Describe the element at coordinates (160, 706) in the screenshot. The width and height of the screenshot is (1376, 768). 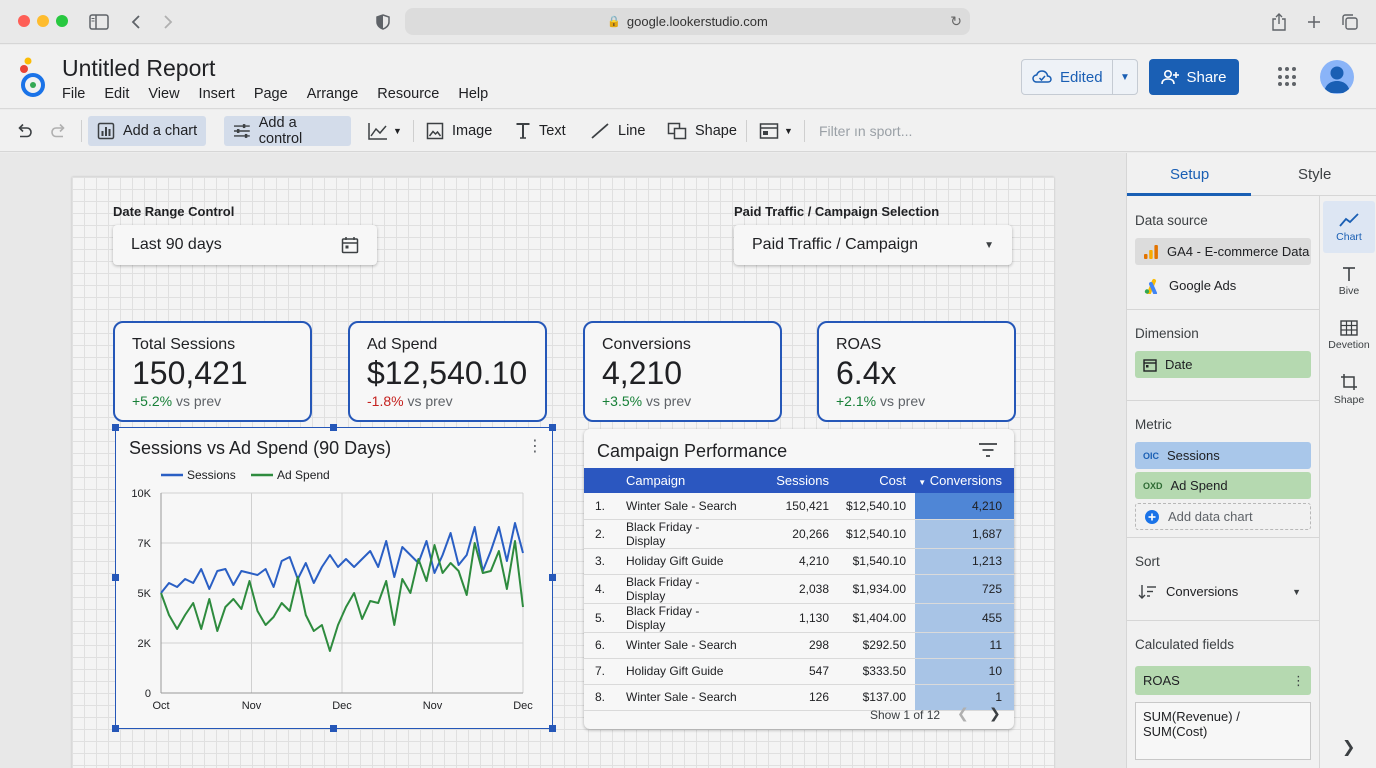
I see `x-tick-label: Oct` at that location.